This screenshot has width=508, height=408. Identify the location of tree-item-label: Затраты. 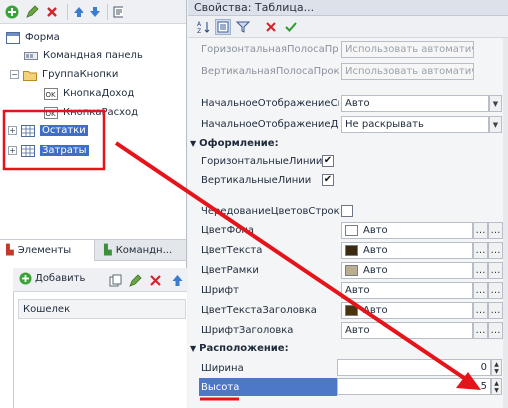
(64, 150).